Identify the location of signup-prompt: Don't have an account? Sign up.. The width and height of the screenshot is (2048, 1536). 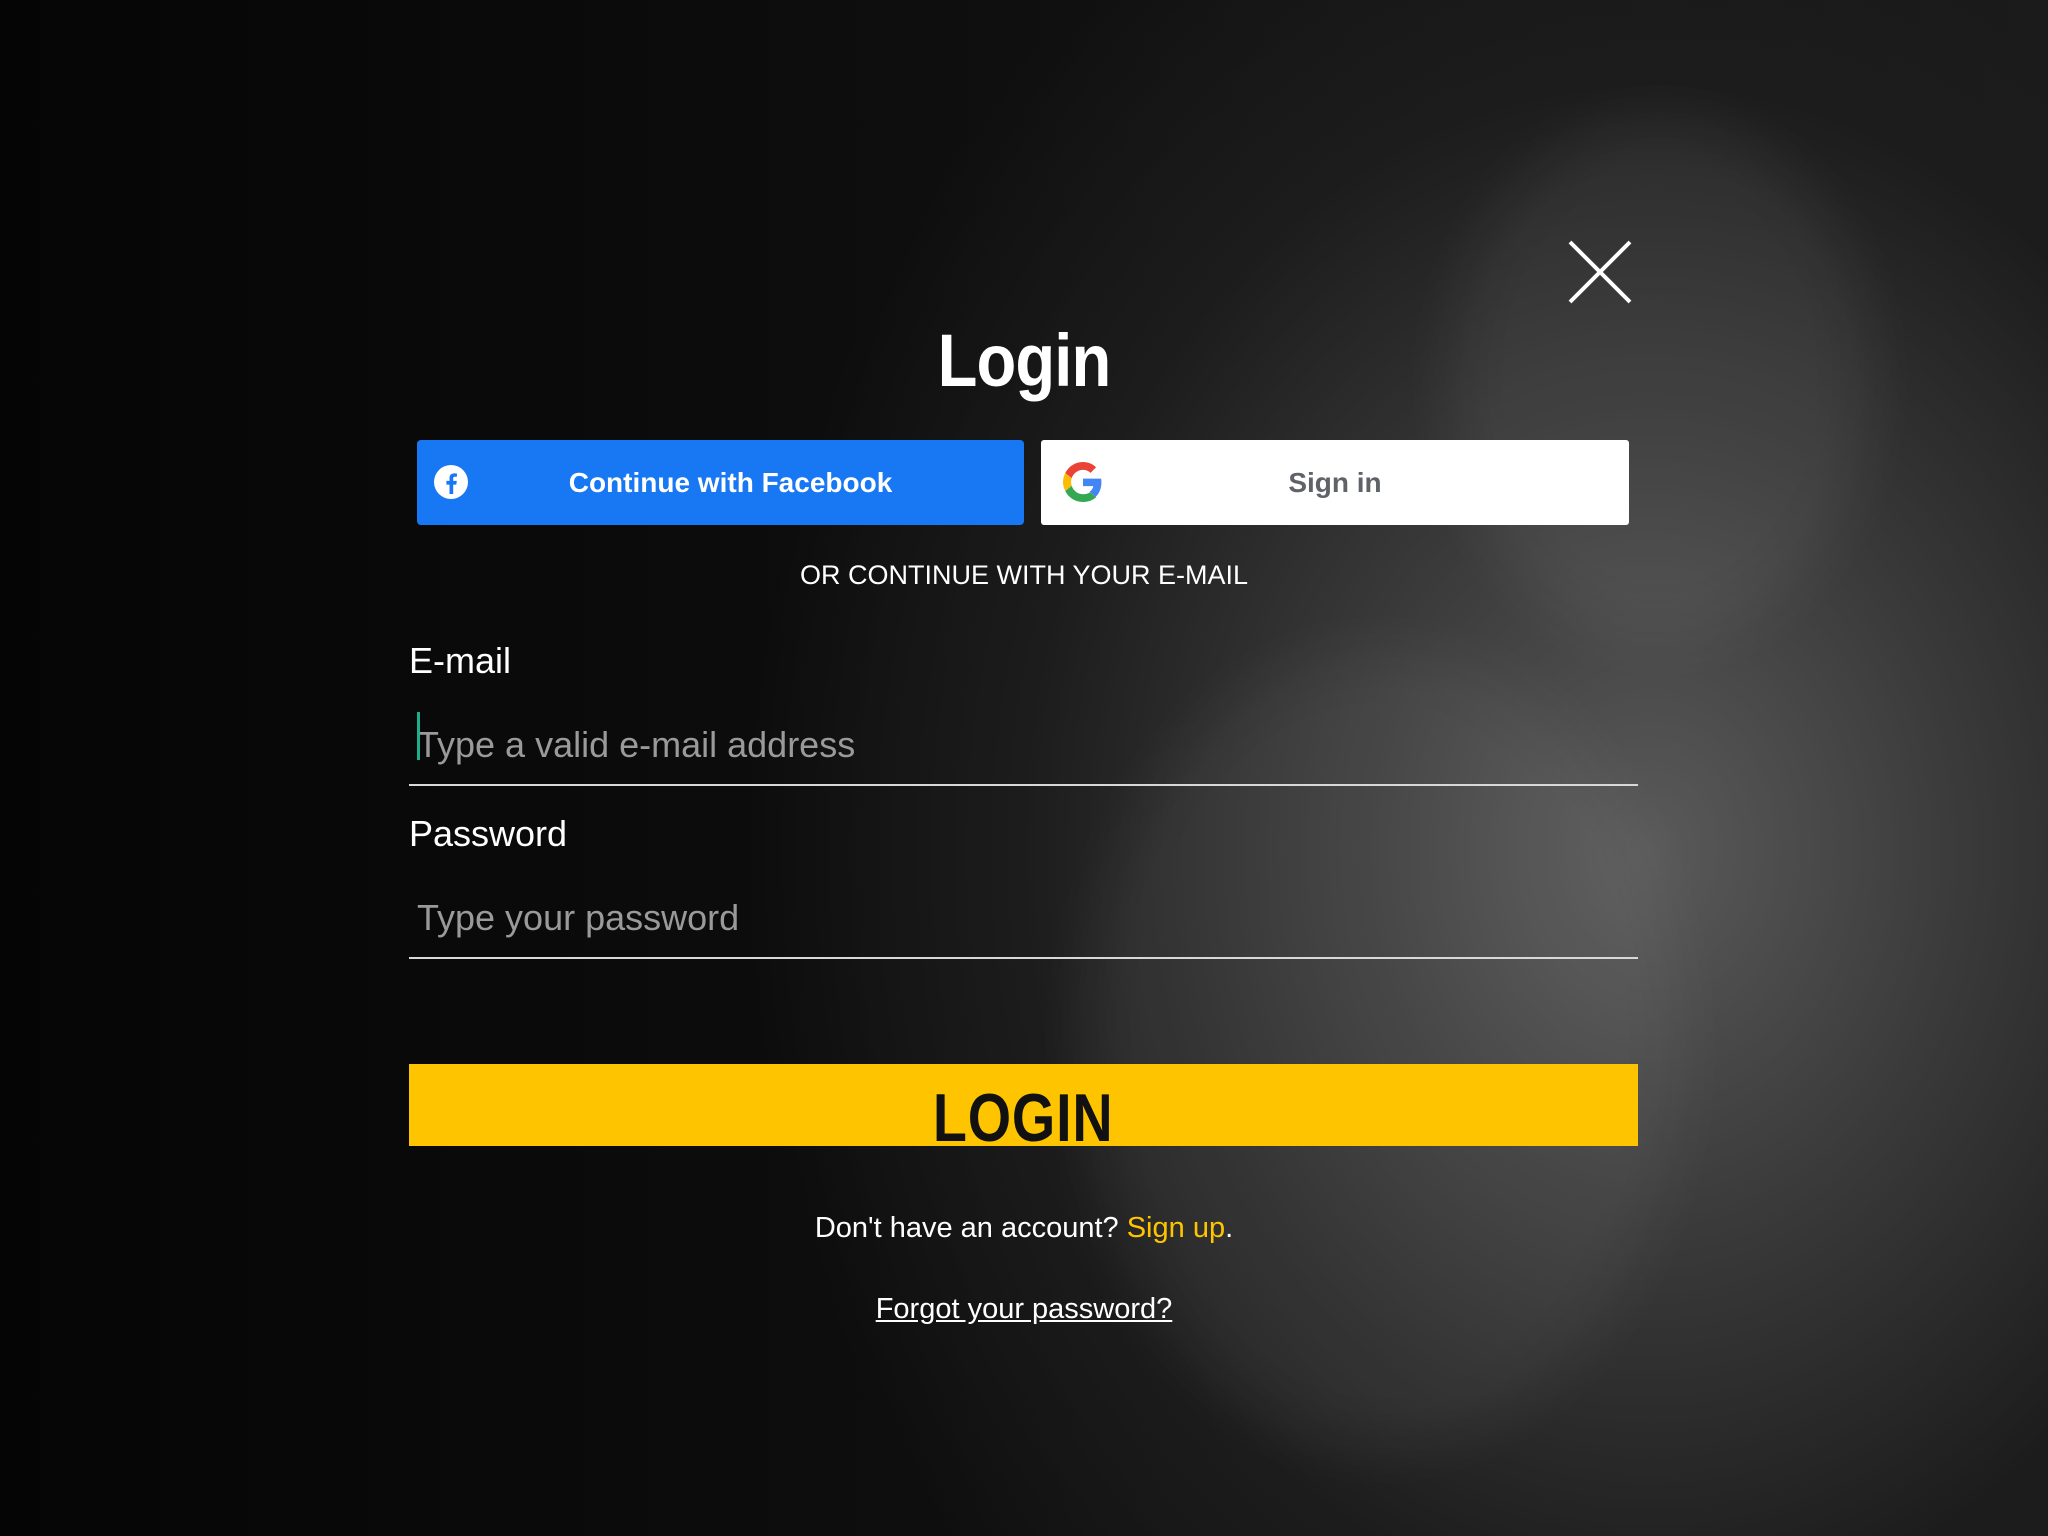
(1024, 1228).